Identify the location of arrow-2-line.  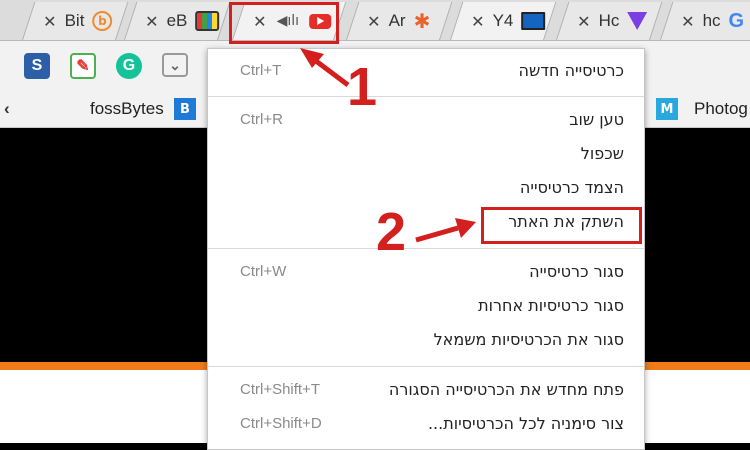
(437, 234).